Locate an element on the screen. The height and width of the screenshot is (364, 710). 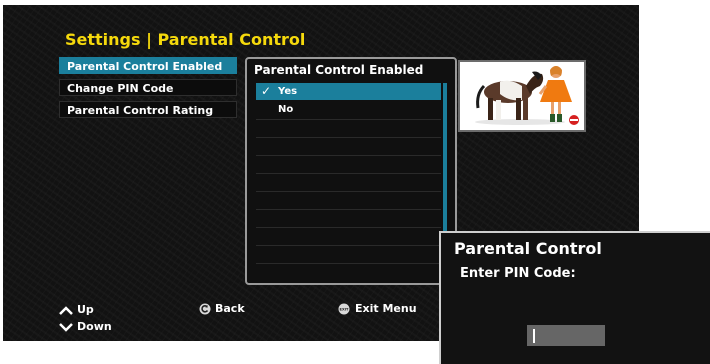
exit-icon-text: EXIT is located at coordinates (344, 310).